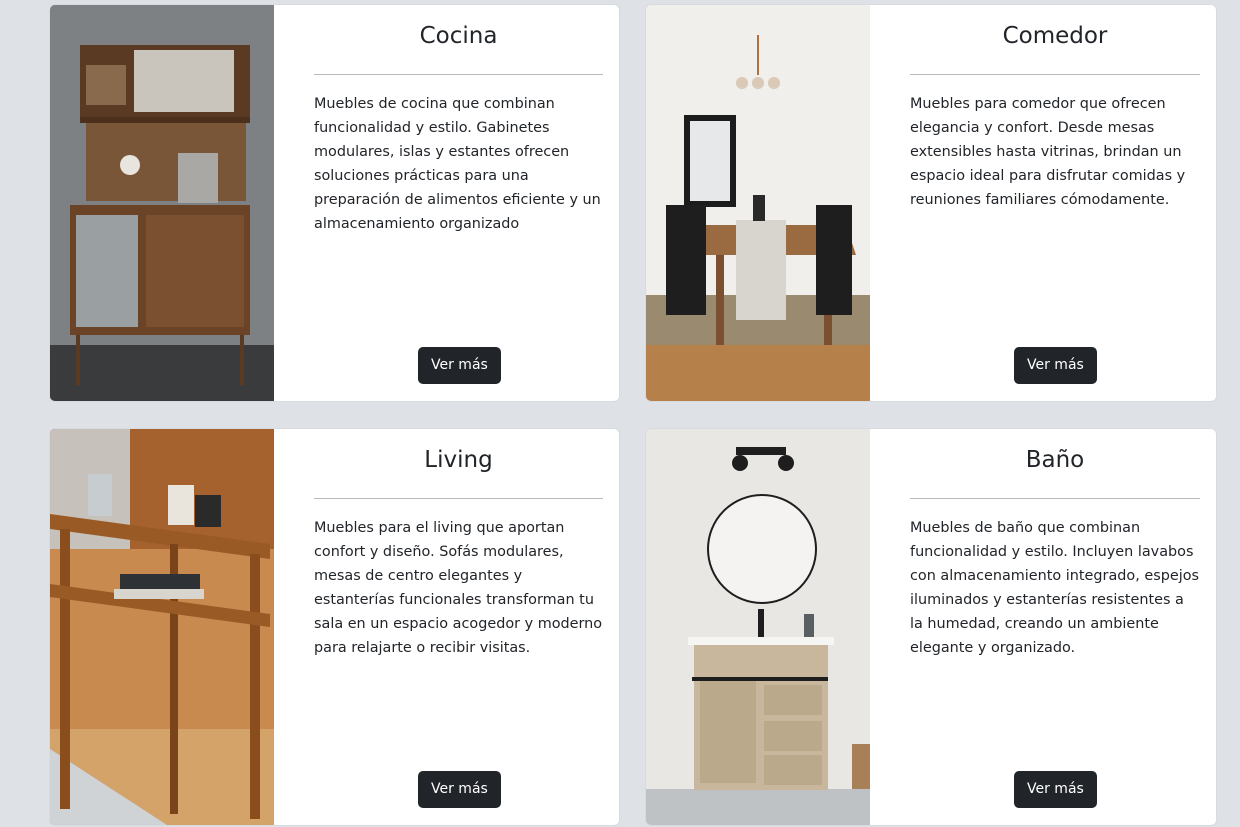  What do you see at coordinates (1055, 460) in the screenshot?
I see `card-title: Baño` at bounding box center [1055, 460].